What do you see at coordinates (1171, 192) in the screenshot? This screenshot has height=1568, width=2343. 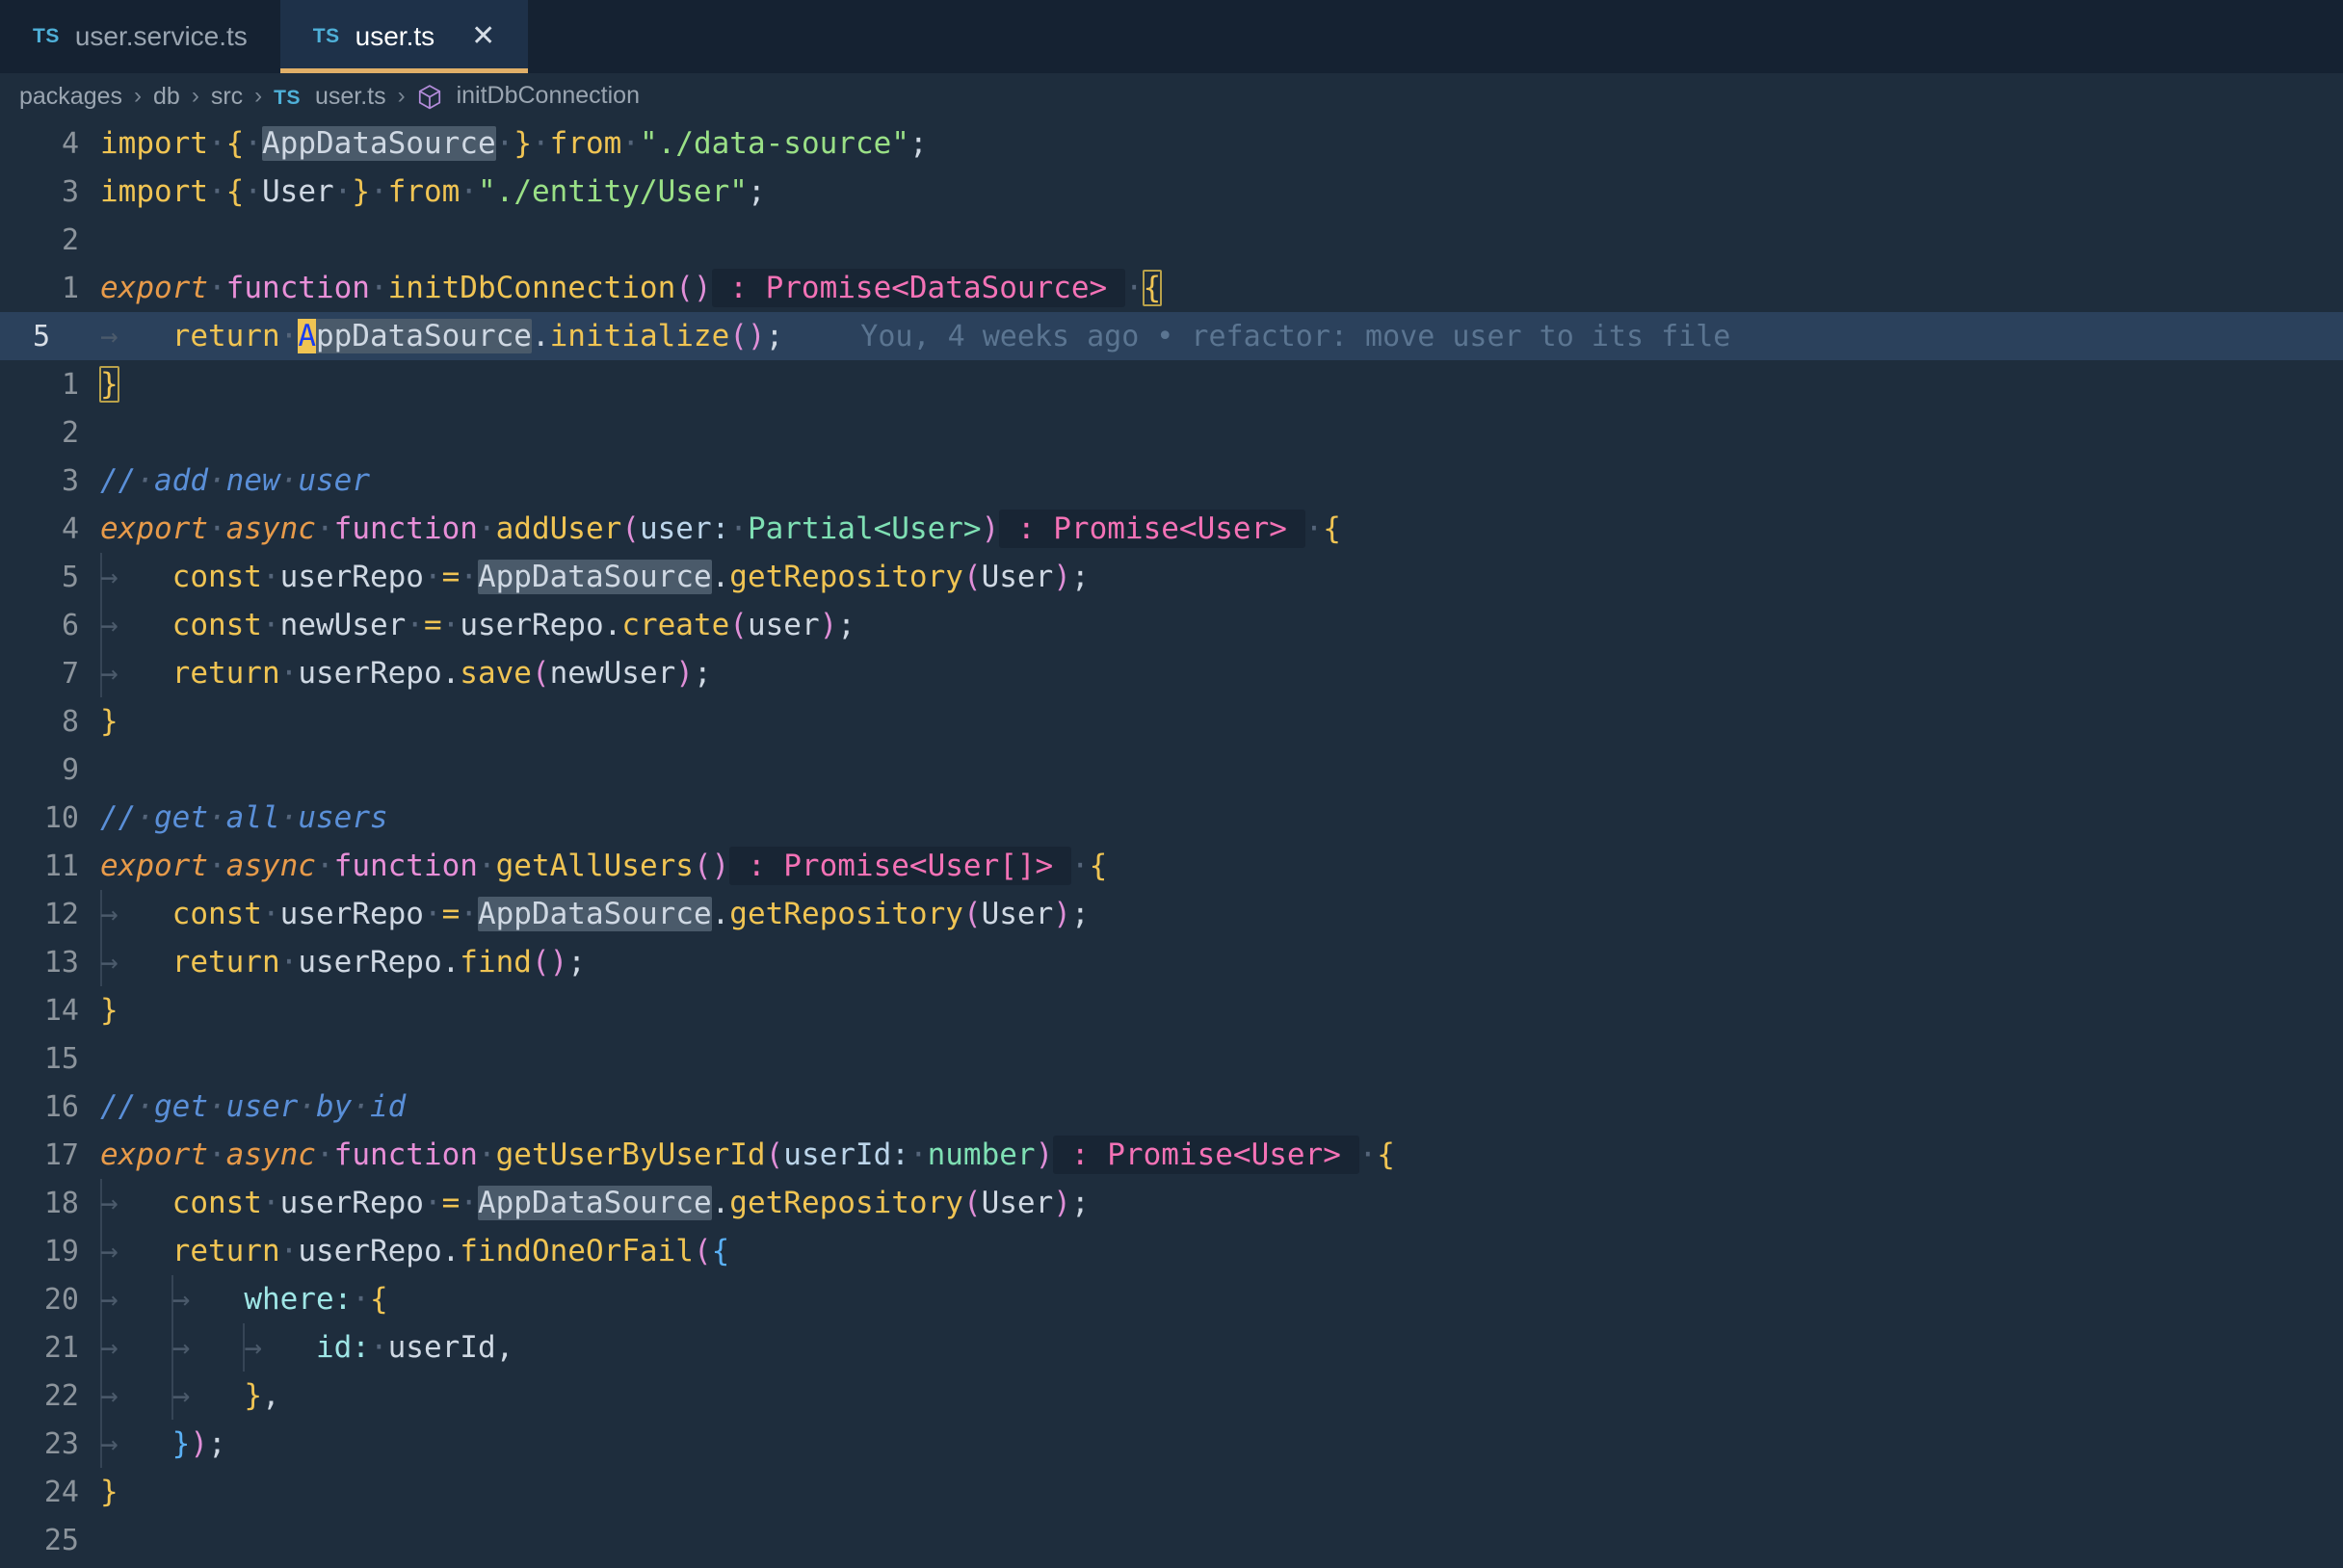 I see `code-line: 3 import·{·User·}·from·"./entity/User";` at bounding box center [1171, 192].